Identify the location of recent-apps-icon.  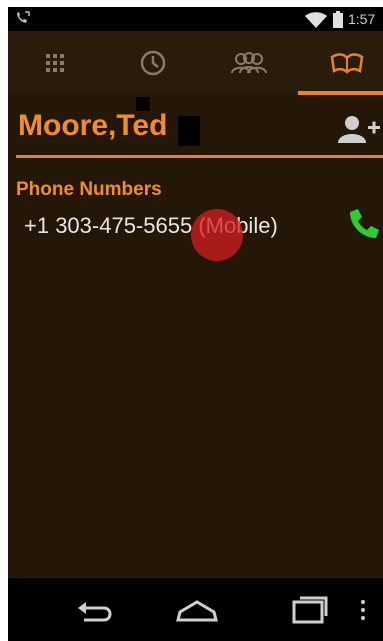
(309, 610).